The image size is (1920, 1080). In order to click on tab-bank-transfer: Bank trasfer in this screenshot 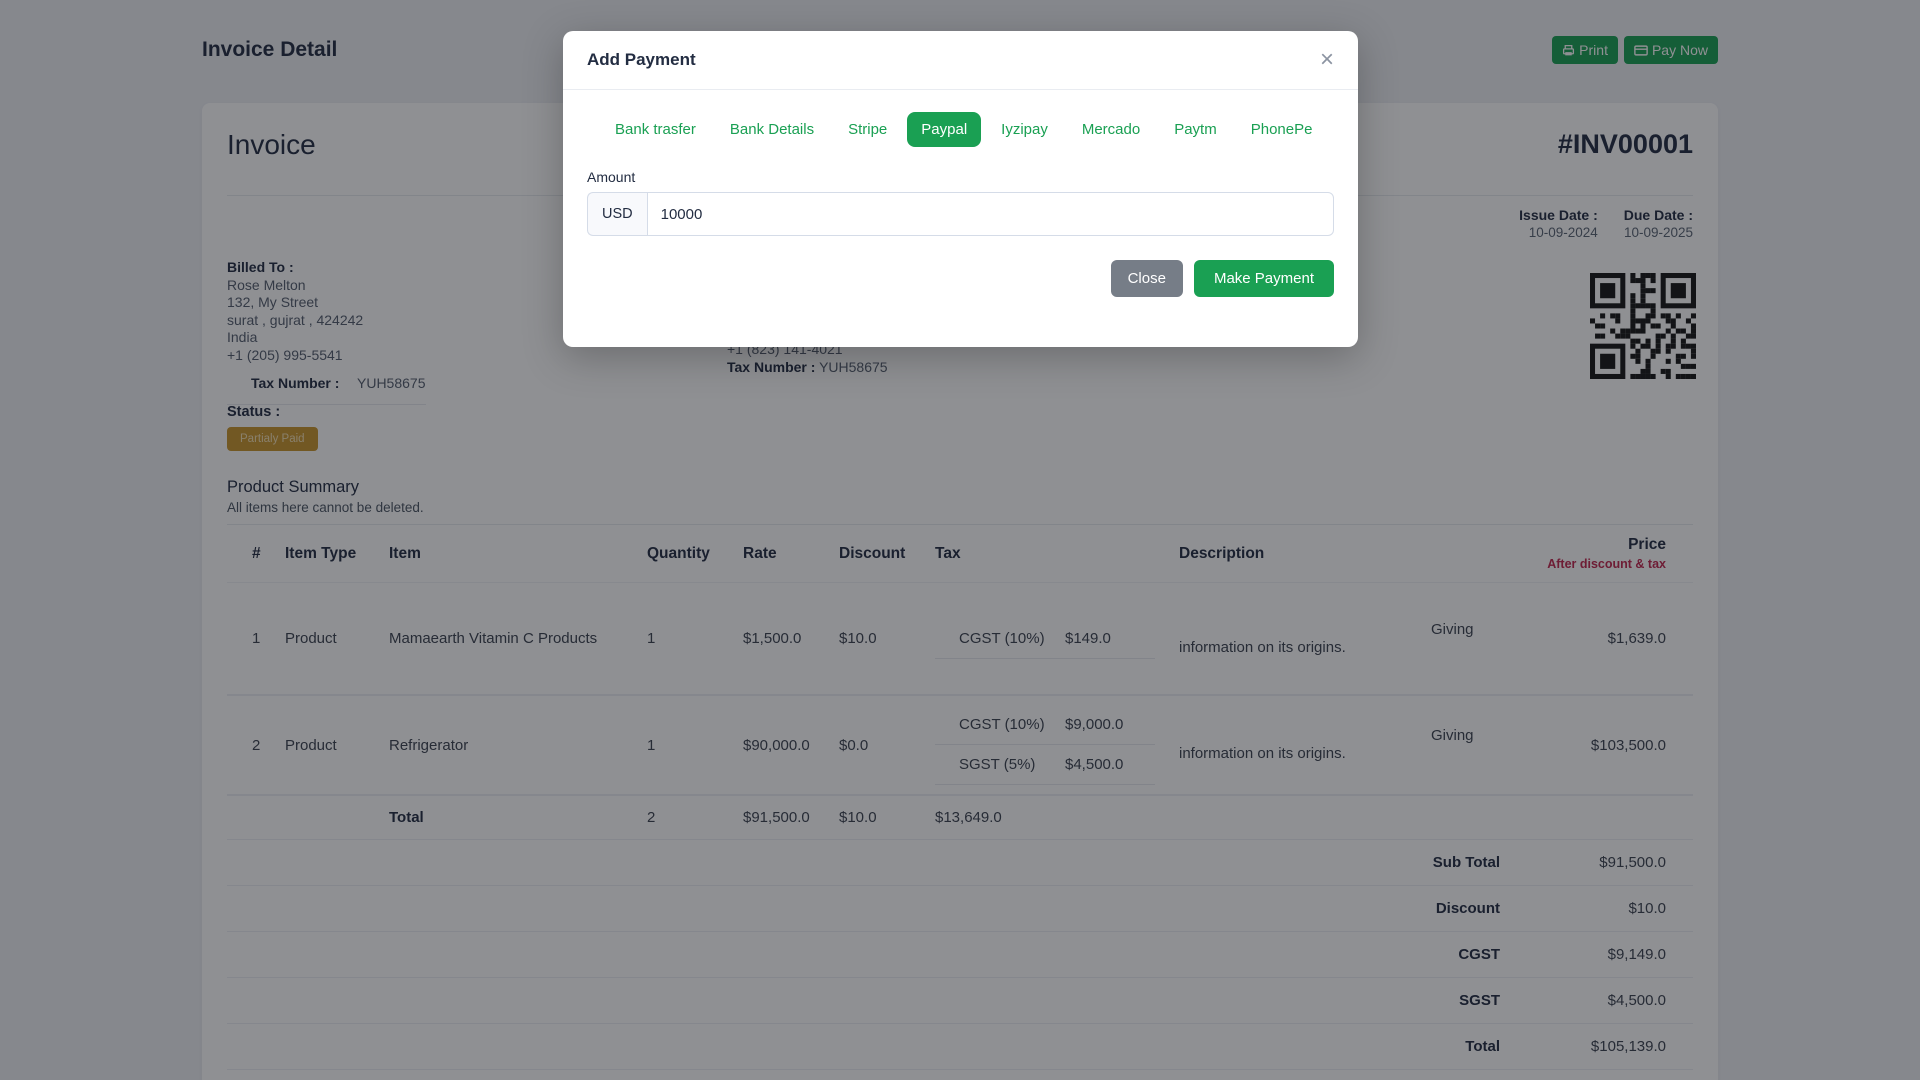, I will do `click(655, 129)`.